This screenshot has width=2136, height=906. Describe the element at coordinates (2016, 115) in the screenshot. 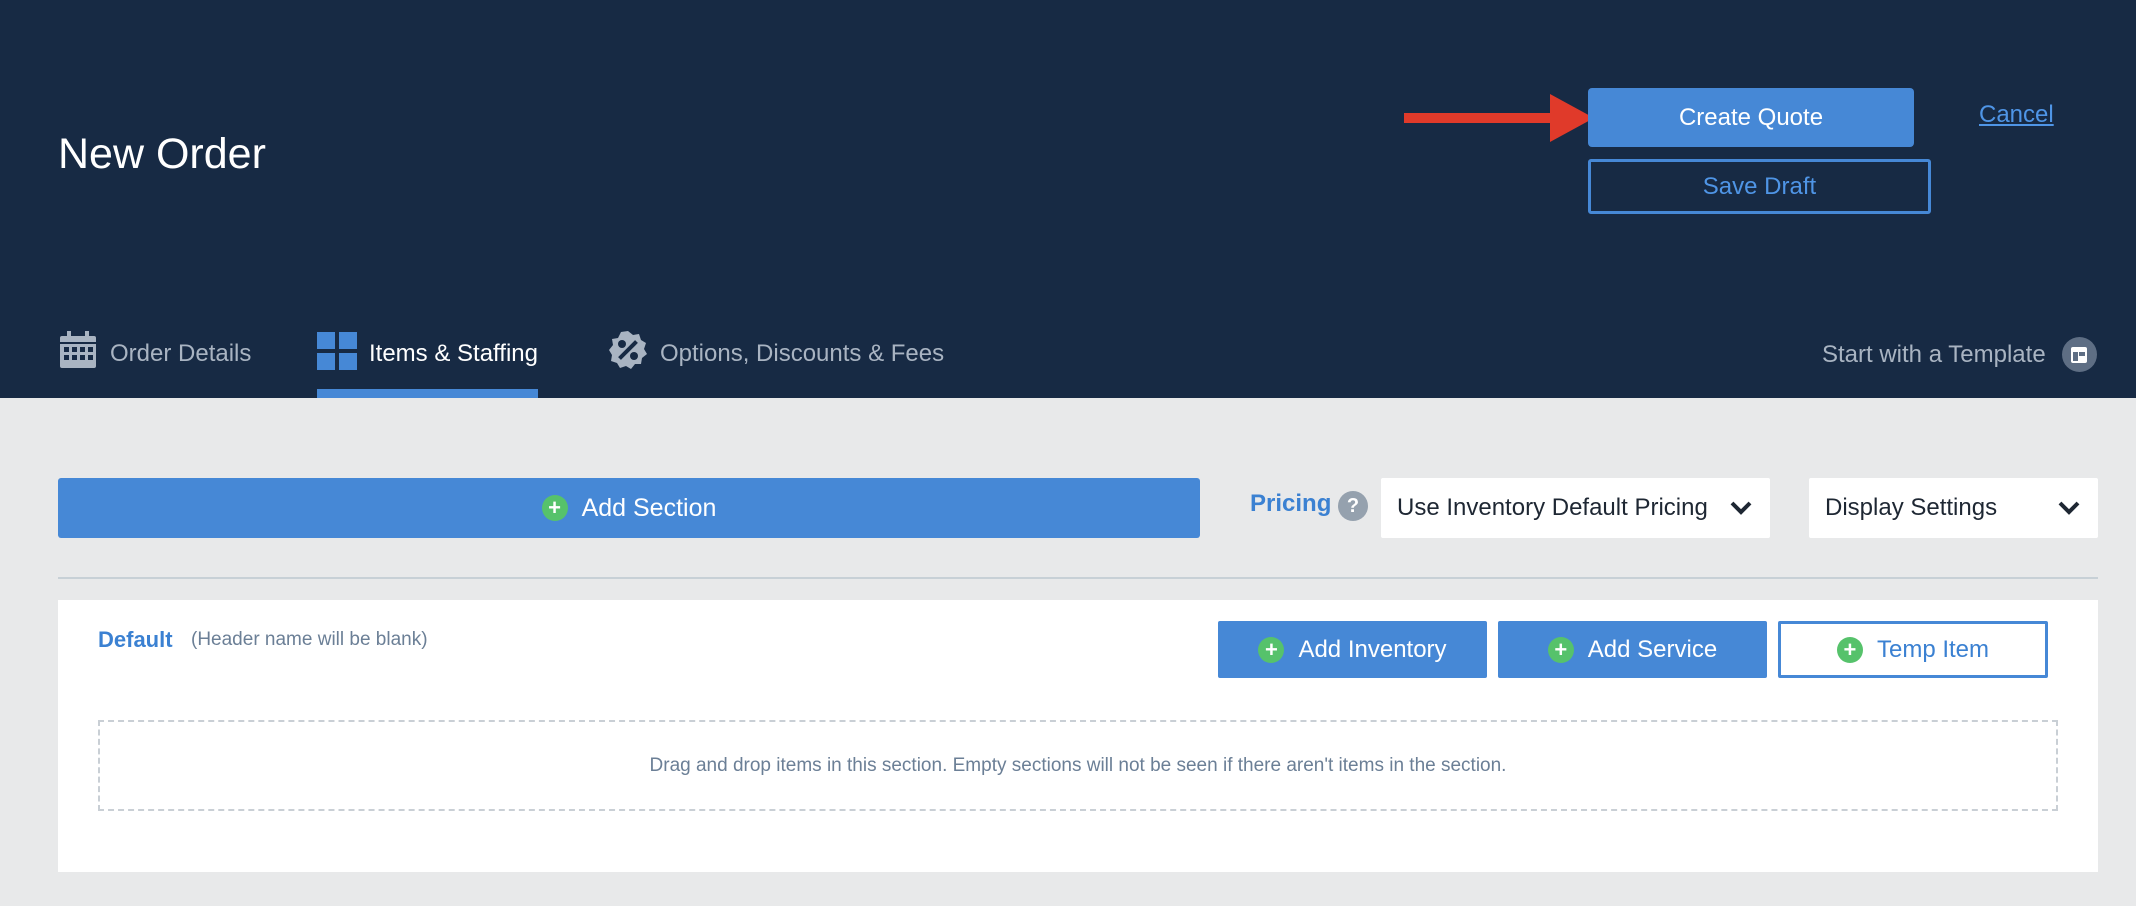

I see `cancel-link: Cancel` at that location.